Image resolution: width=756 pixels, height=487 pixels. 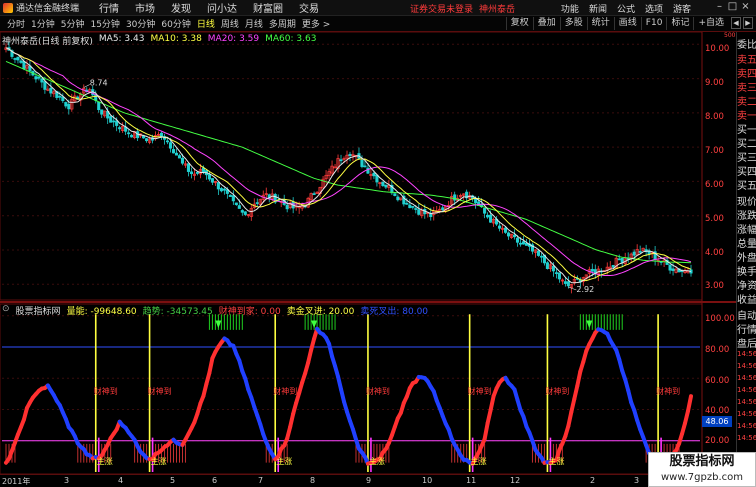 What do you see at coordinates (233, 39) in the screenshot?
I see `ma20-legend: MA20: 3.59` at bounding box center [233, 39].